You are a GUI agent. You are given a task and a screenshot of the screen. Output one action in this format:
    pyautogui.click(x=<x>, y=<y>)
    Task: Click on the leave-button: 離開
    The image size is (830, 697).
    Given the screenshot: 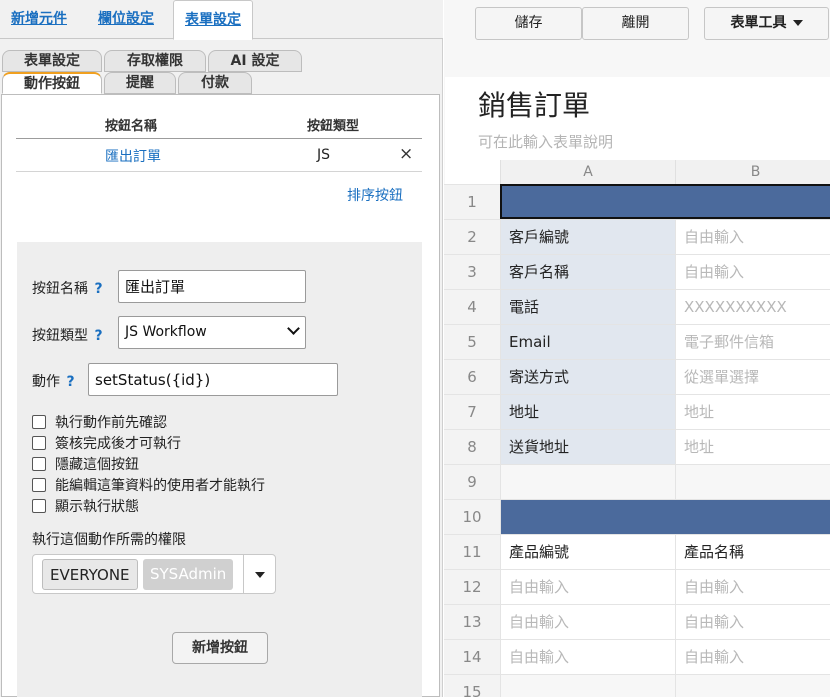 What is the action you would take?
    pyautogui.click(x=635, y=23)
    